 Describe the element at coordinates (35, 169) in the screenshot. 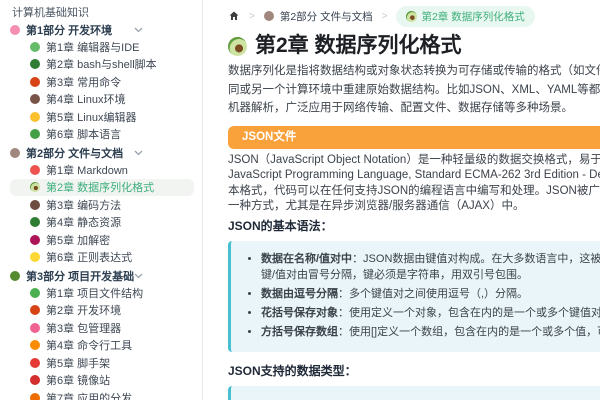

I see `tomato-icon` at that location.